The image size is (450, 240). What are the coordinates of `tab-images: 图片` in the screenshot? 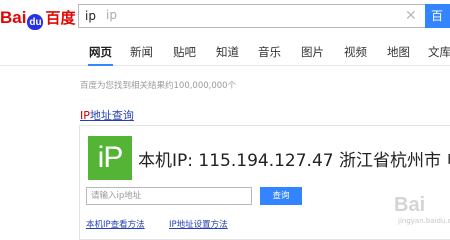 It's located at (312, 52).